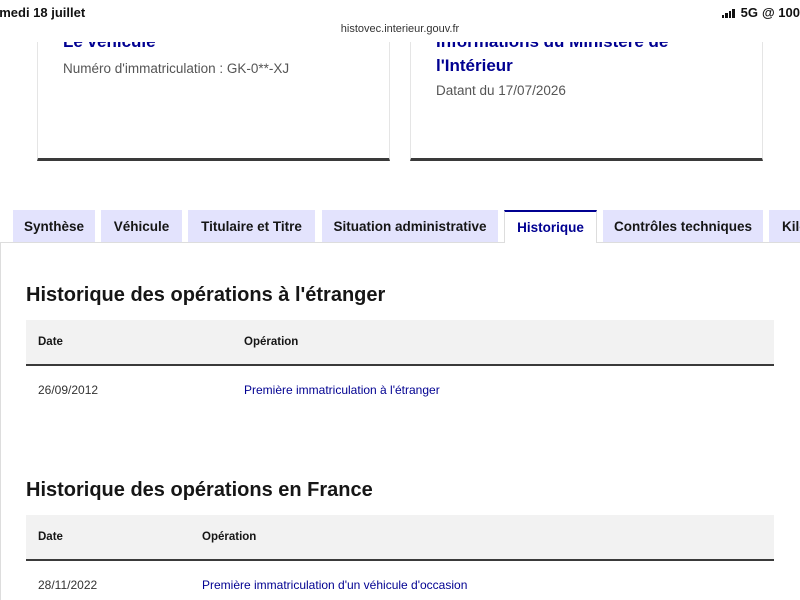  I want to click on tab-vehicule: Véhicule, so click(141, 226).